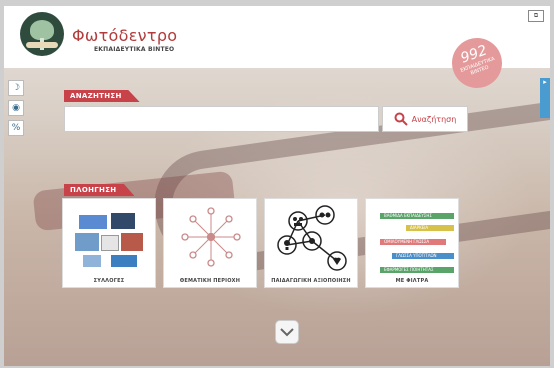 This screenshot has width=554, height=368. I want to click on pedagogy-icons, so click(312, 238).